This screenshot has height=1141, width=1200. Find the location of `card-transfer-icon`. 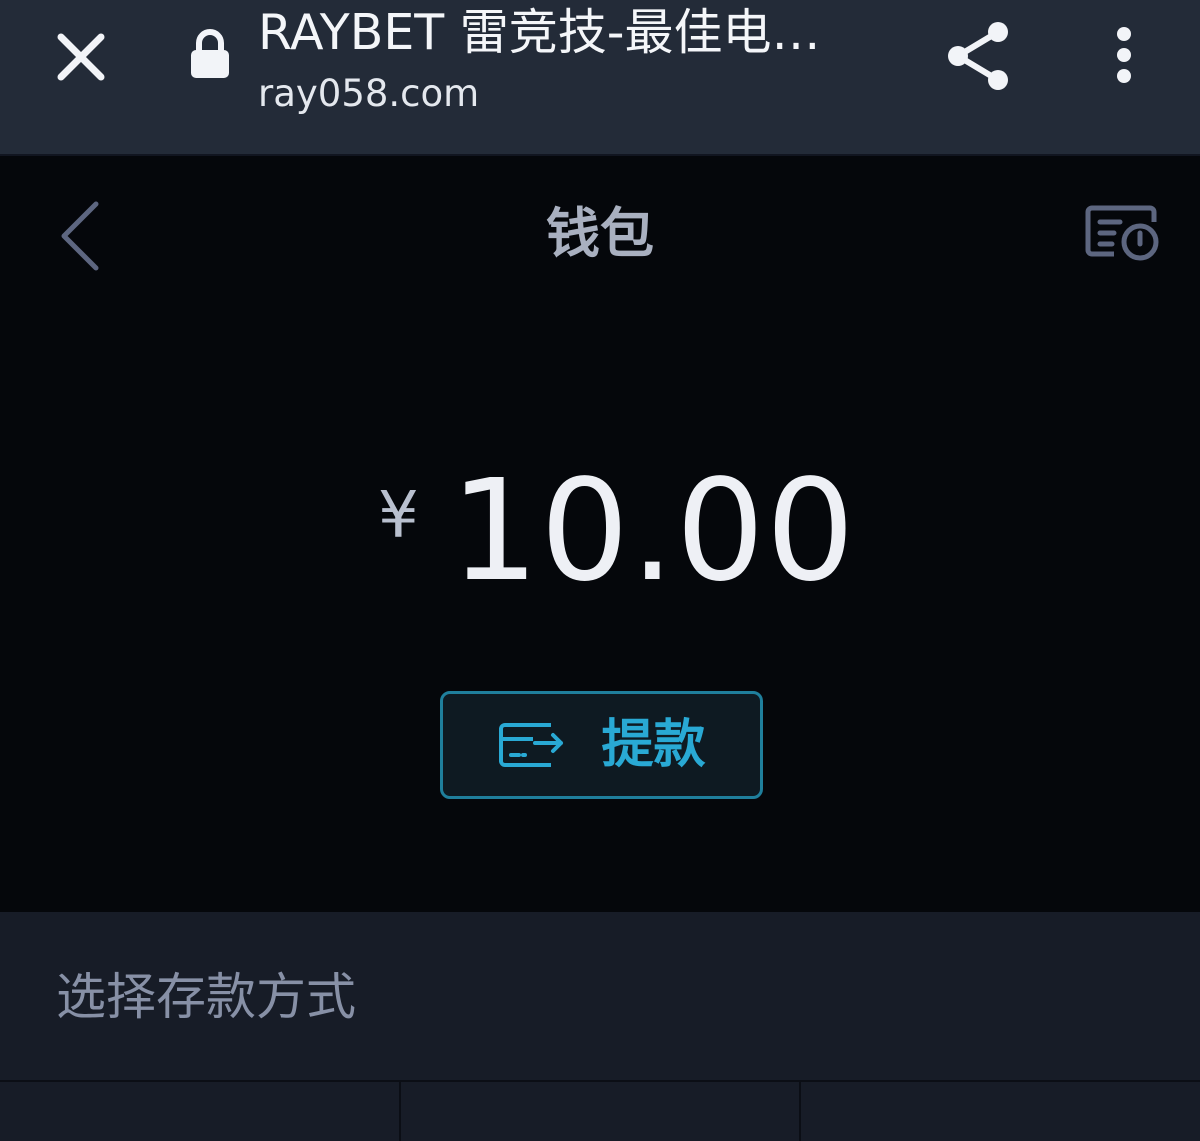

card-transfer-icon is located at coordinates (531, 745).